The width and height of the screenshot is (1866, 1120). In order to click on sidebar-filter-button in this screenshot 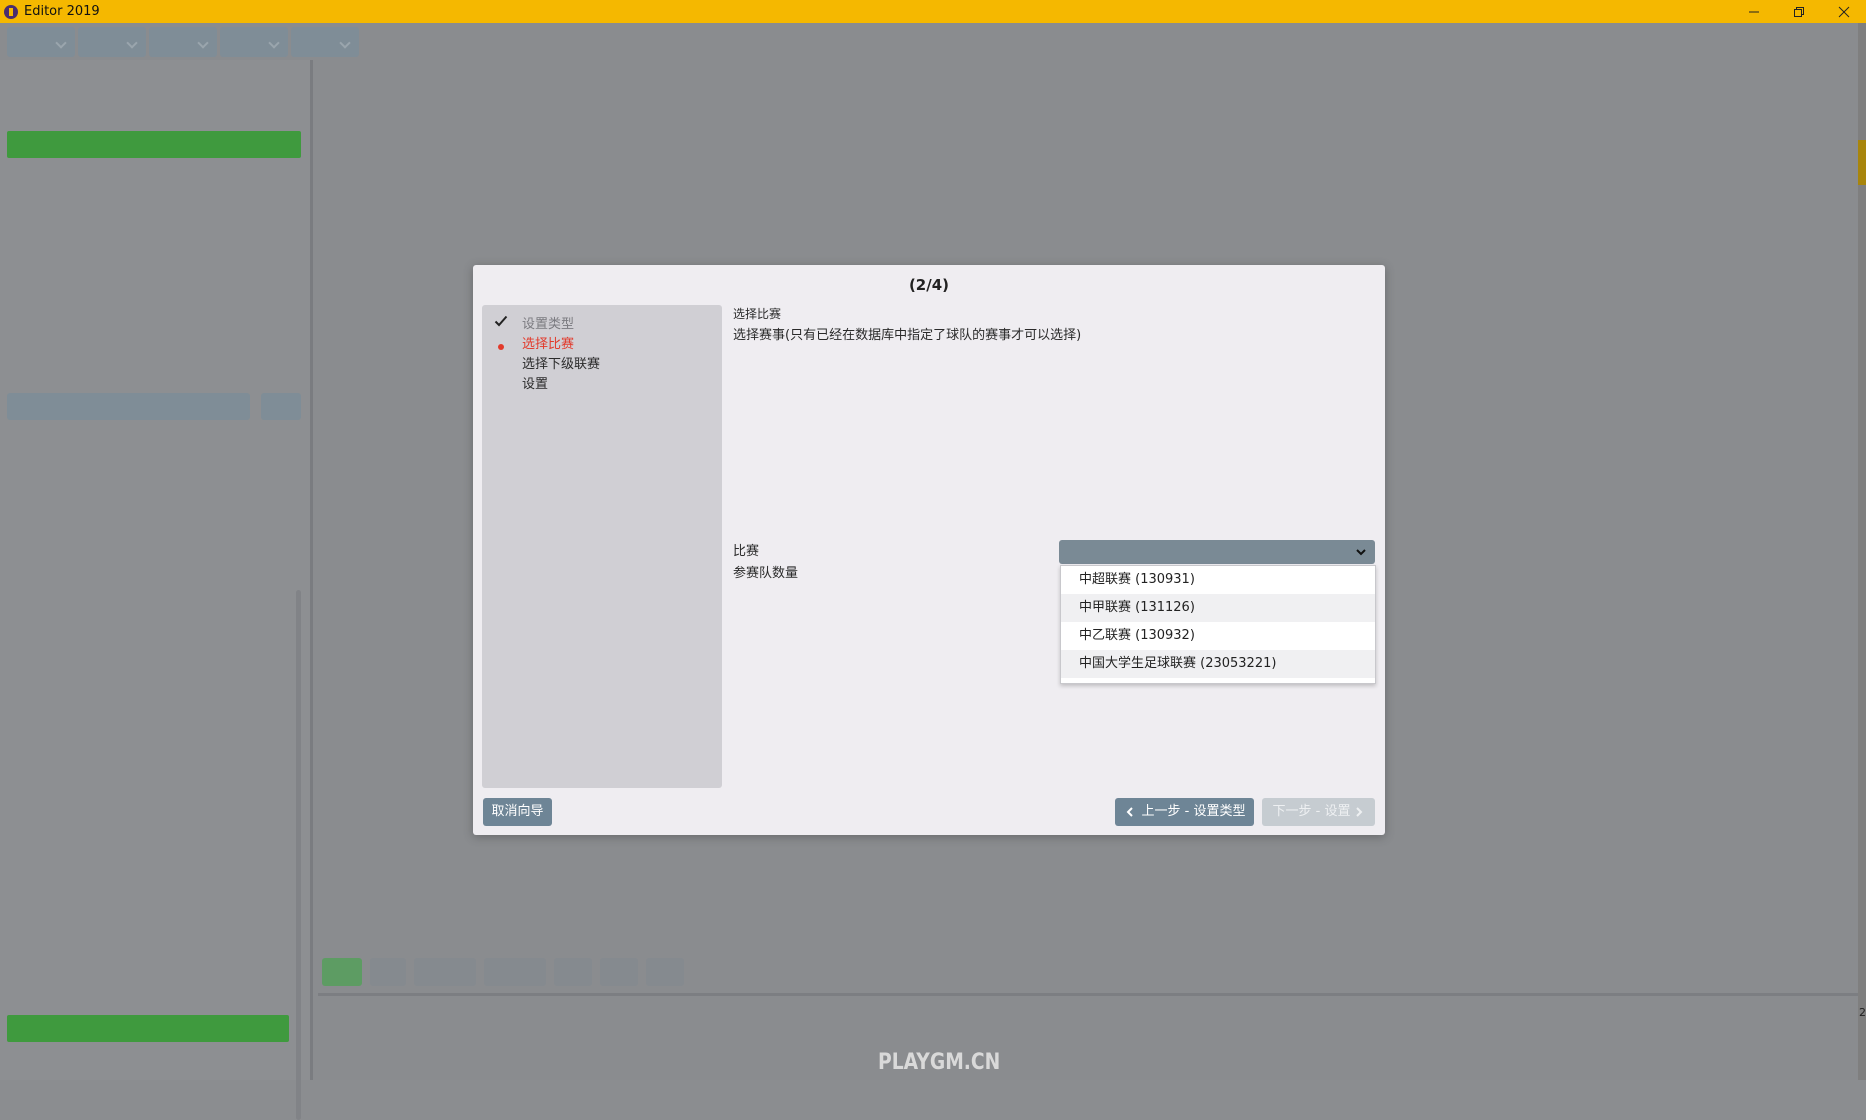, I will do `click(281, 406)`.